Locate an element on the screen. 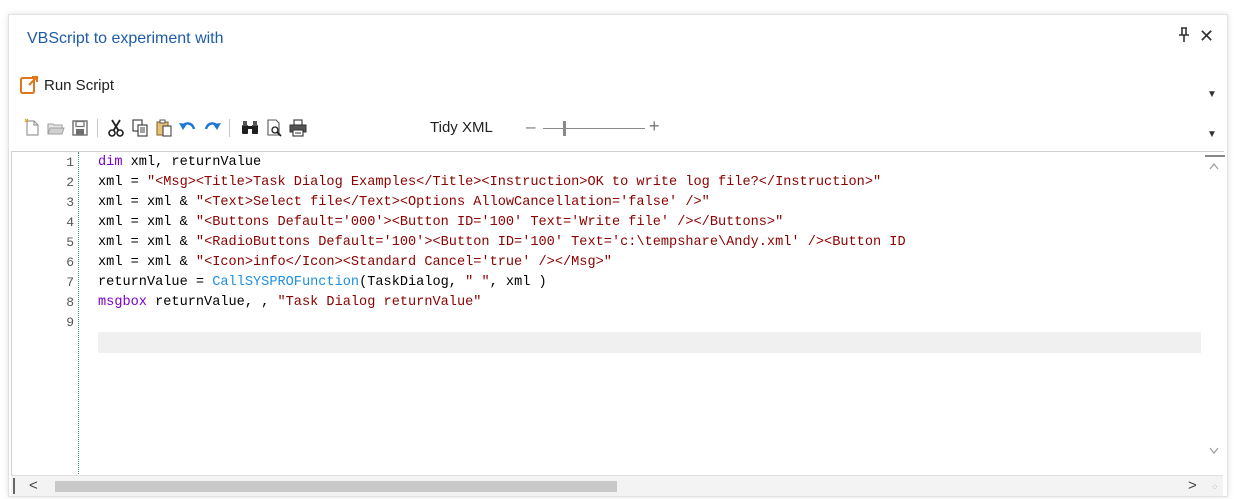 Image resolution: width=1234 pixels, height=499 pixels. line-number: 1 is located at coordinates (70, 162).